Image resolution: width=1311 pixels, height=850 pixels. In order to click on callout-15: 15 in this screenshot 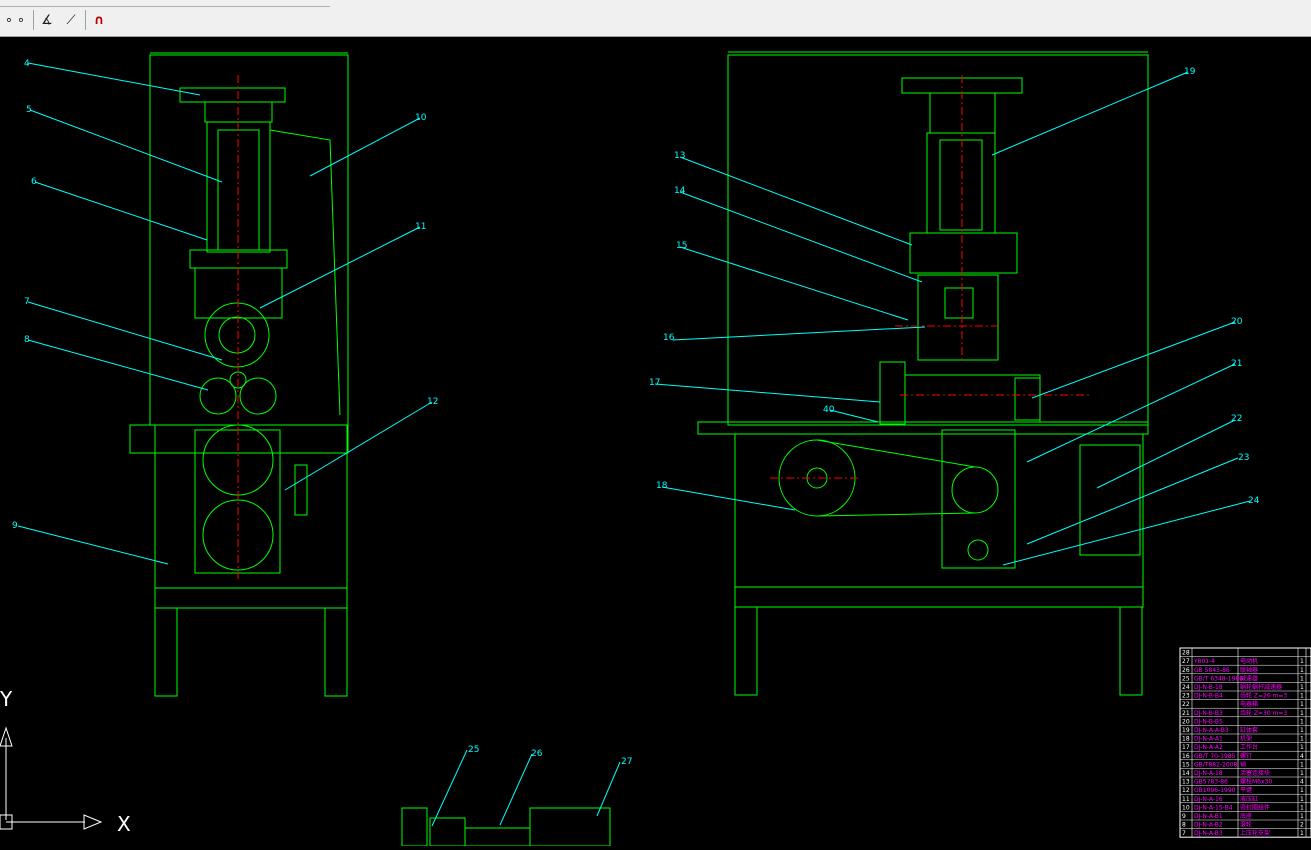, I will do `click(681, 246)`.